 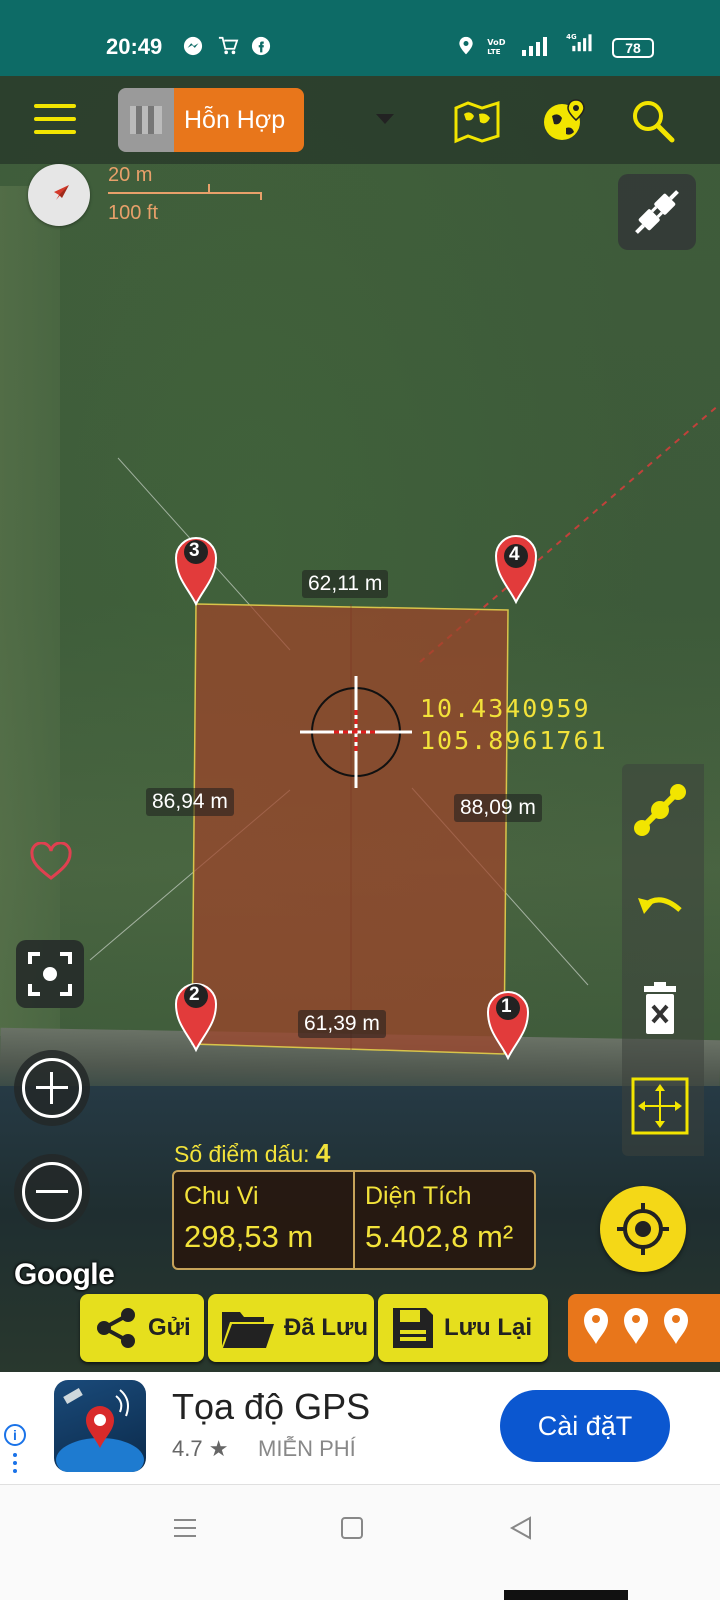 What do you see at coordinates (242, 1154) in the screenshot?
I see `points-label-text: Số điểm dấu:` at bounding box center [242, 1154].